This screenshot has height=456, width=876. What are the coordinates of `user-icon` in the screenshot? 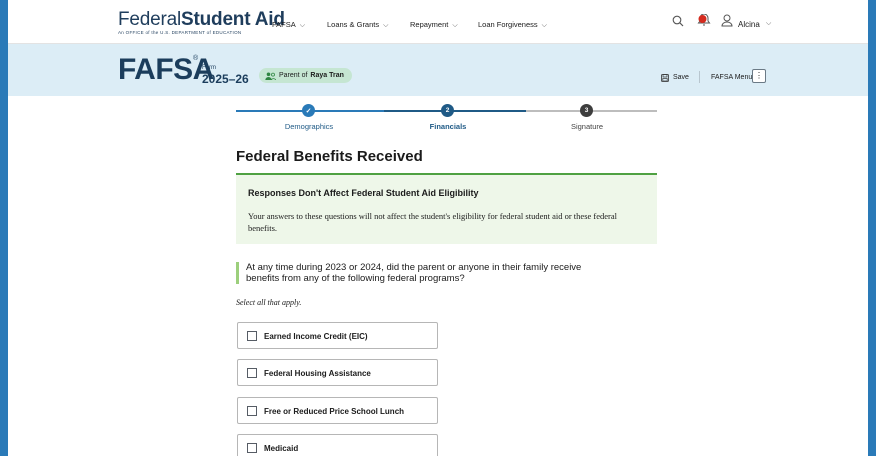 It's located at (727, 20).